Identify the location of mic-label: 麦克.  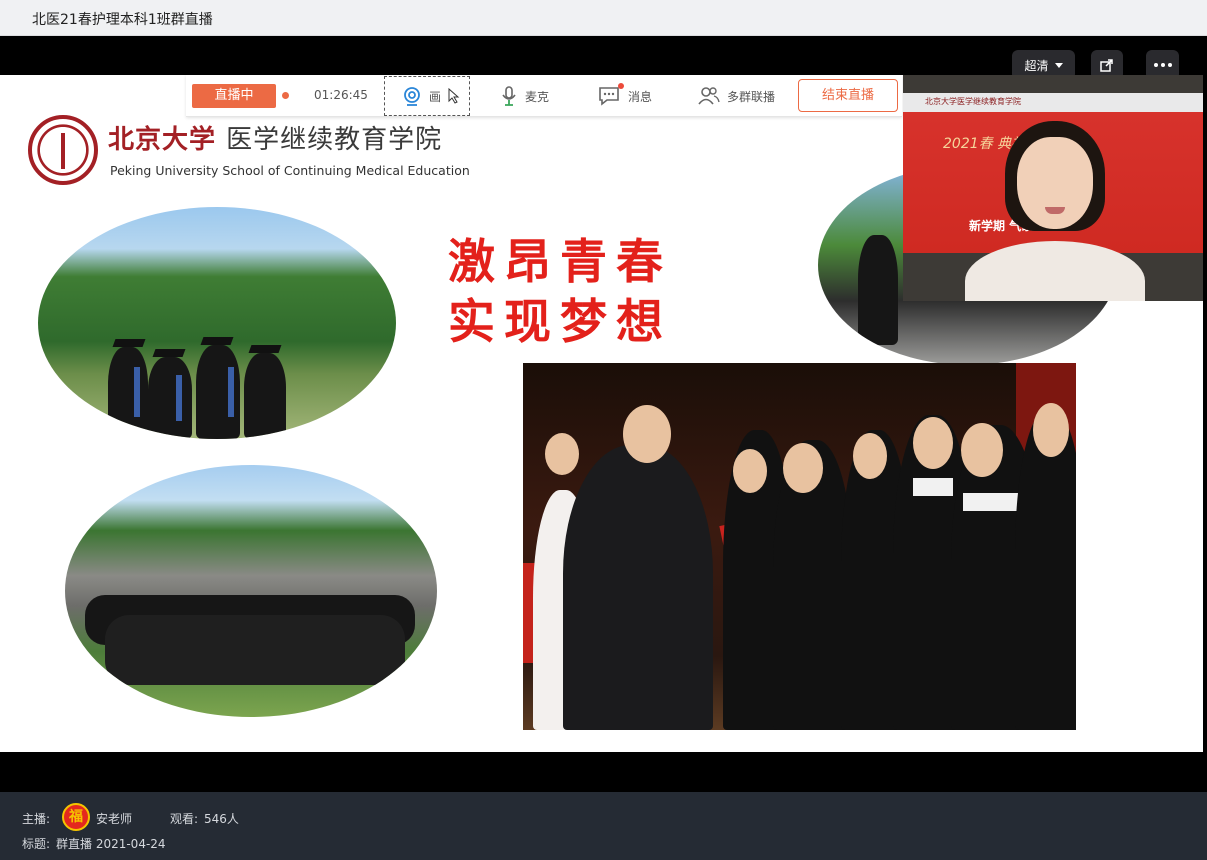
(537, 96).